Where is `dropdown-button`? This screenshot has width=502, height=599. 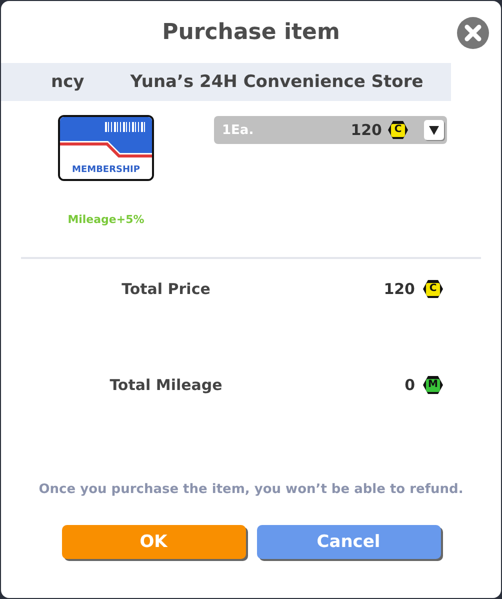 dropdown-button is located at coordinates (434, 130).